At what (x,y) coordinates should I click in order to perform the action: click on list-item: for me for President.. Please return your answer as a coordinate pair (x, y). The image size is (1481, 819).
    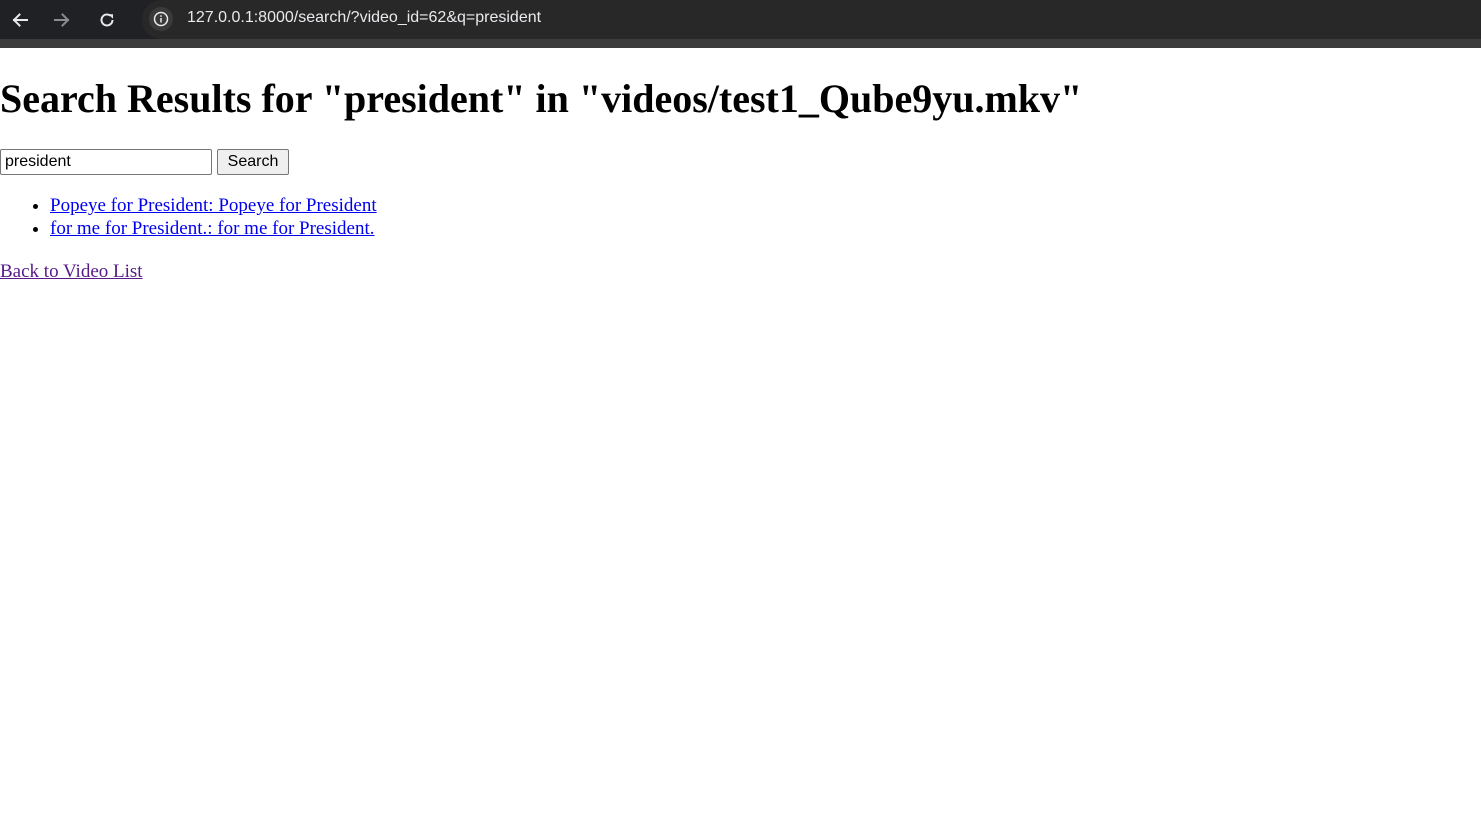
    Looking at the image, I should click on (213, 228).